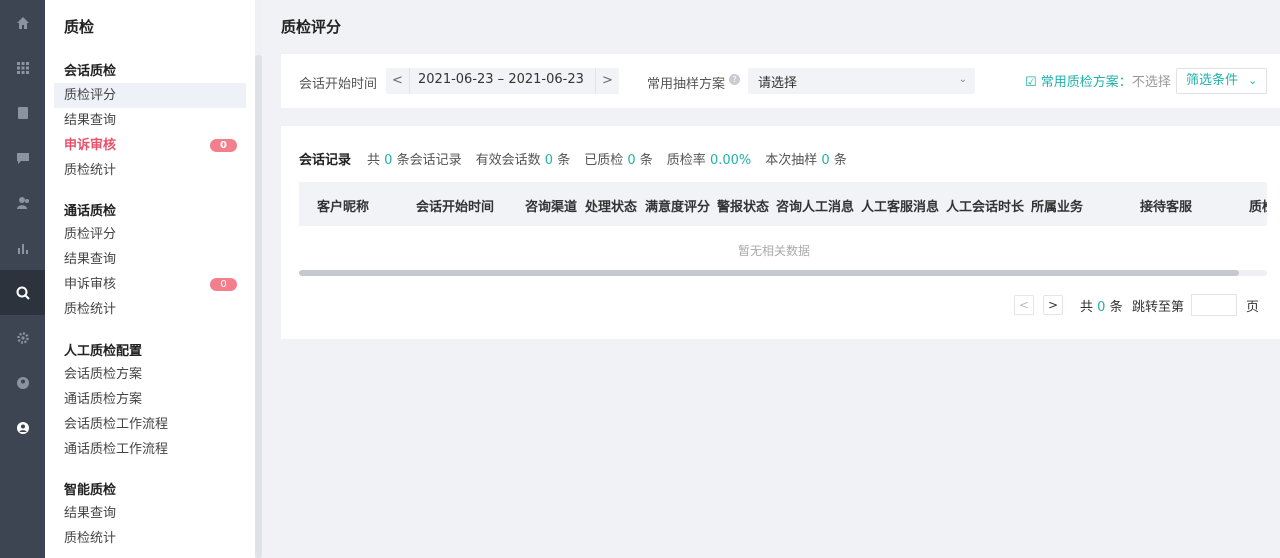 This screenshot has width=1280, height=558. Describe the element at coordinates (150, 538) in the screenshot. I see `menu-item-smart-stats: 质检统计` at that location.